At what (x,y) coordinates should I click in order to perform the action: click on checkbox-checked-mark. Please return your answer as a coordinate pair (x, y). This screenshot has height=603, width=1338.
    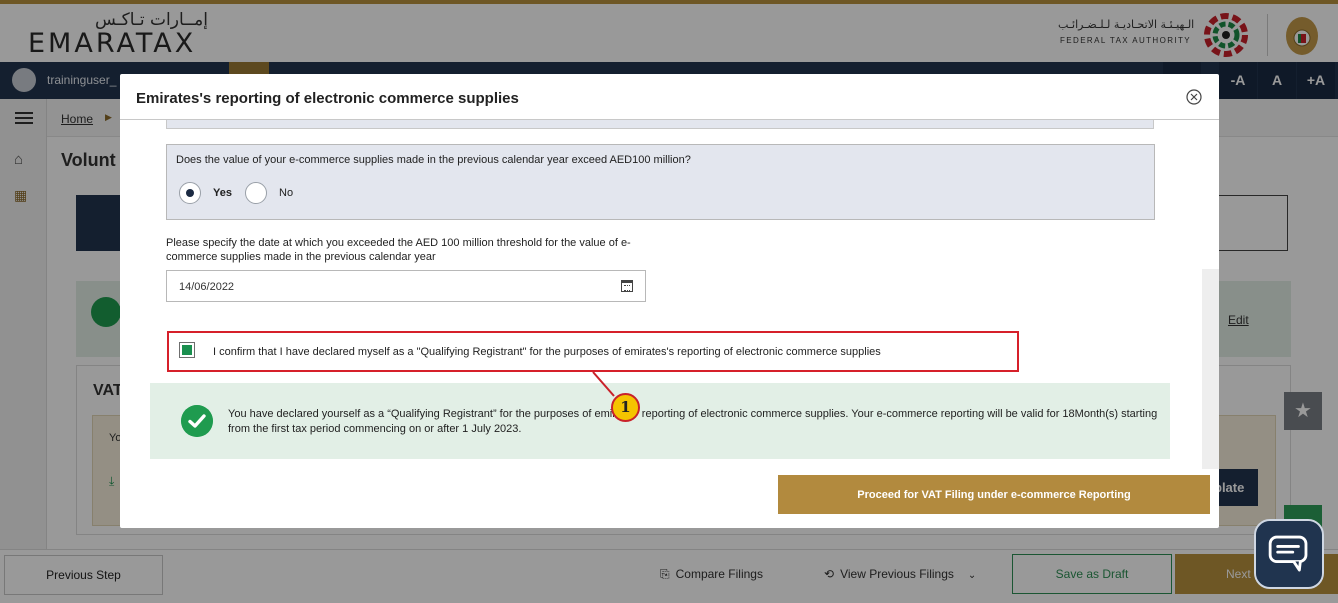
    Looking at the image, I should click on (187, 350).